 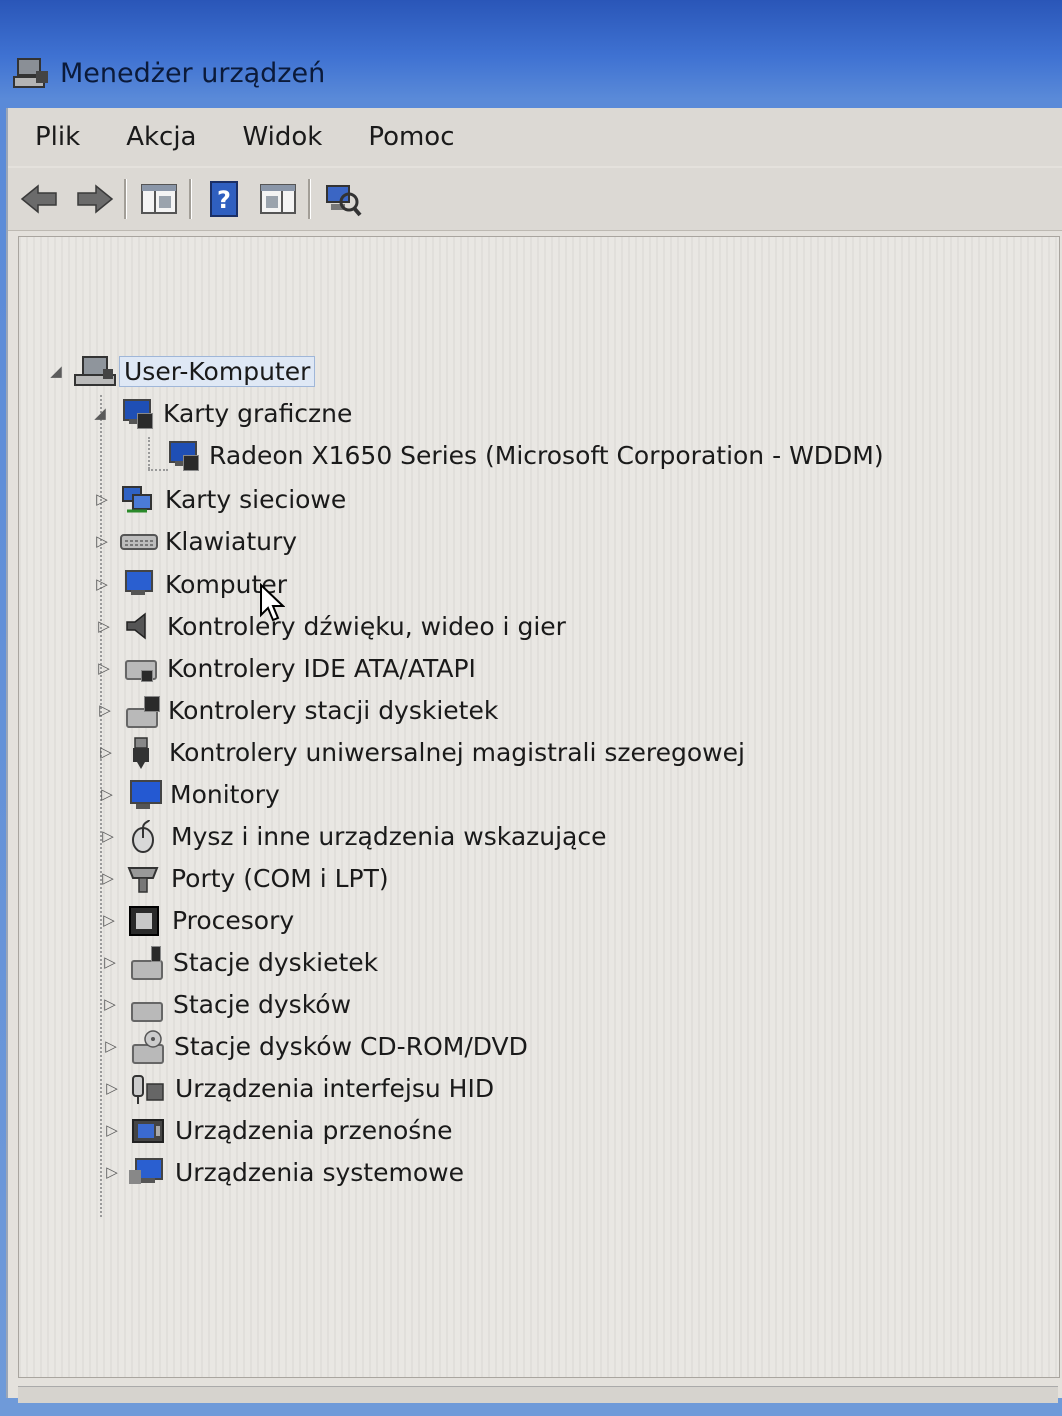 I want to click on scan-hardware-icon, so click(x=344, y=201).